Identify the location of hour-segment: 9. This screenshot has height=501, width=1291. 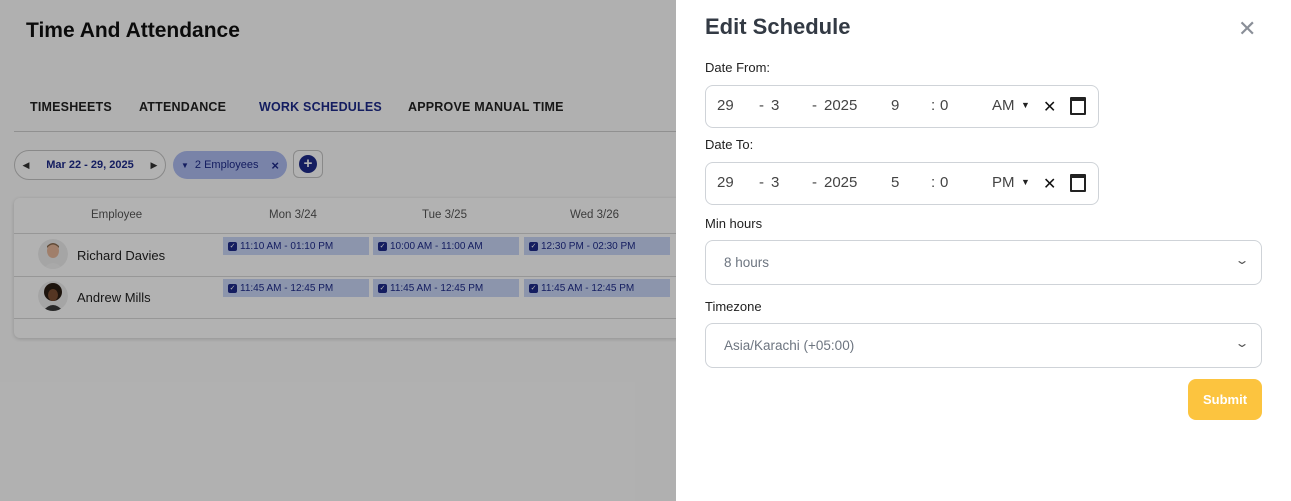
(895, 105).